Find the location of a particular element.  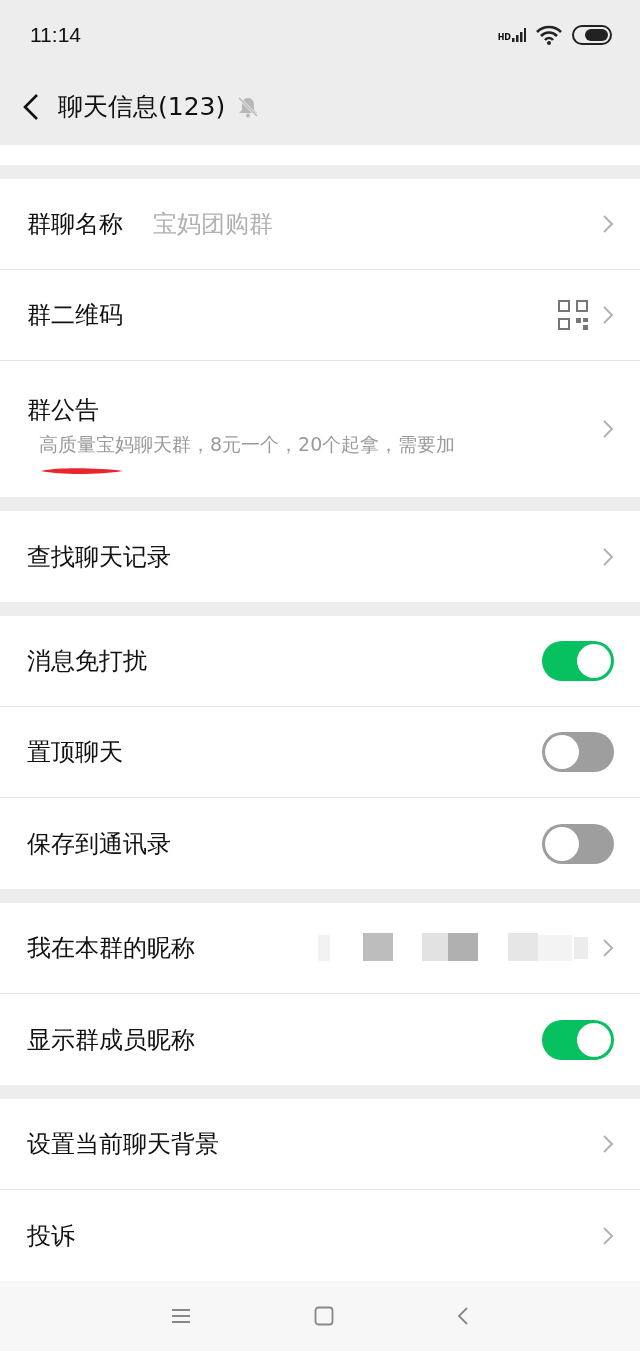

signal-indicator: HD is located at coordinates (511, 35).